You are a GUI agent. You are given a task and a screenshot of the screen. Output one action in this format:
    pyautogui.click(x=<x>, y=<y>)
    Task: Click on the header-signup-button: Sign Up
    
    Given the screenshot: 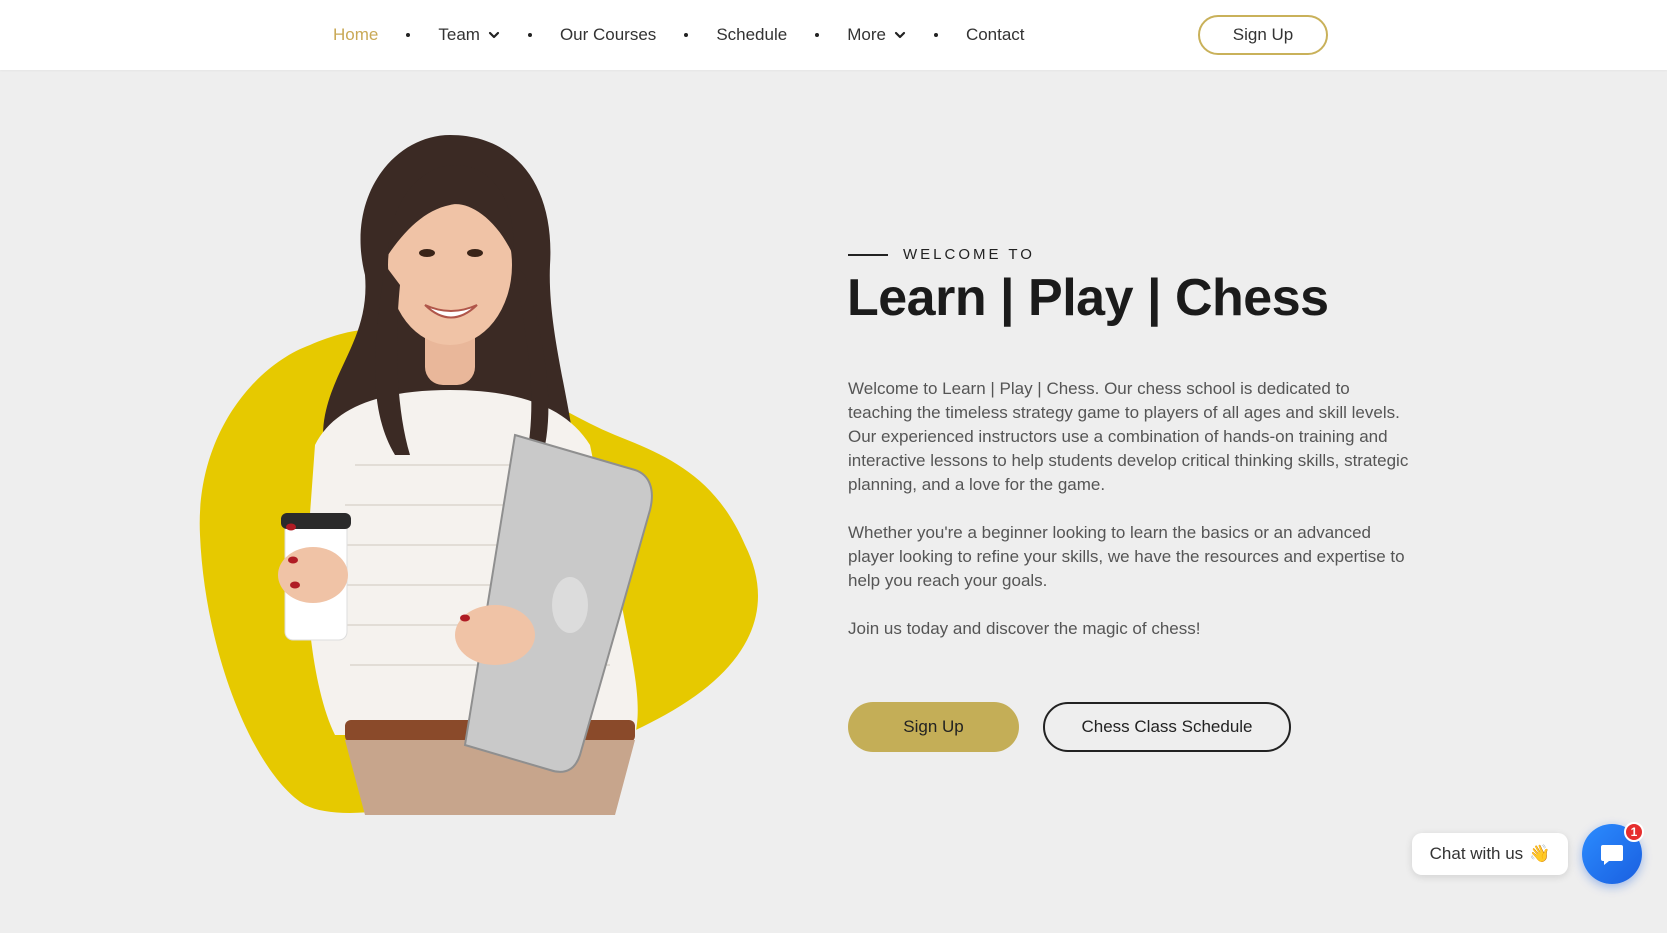 What is the action you would take?
    pyautogui.click(x=1263, y=35)
    